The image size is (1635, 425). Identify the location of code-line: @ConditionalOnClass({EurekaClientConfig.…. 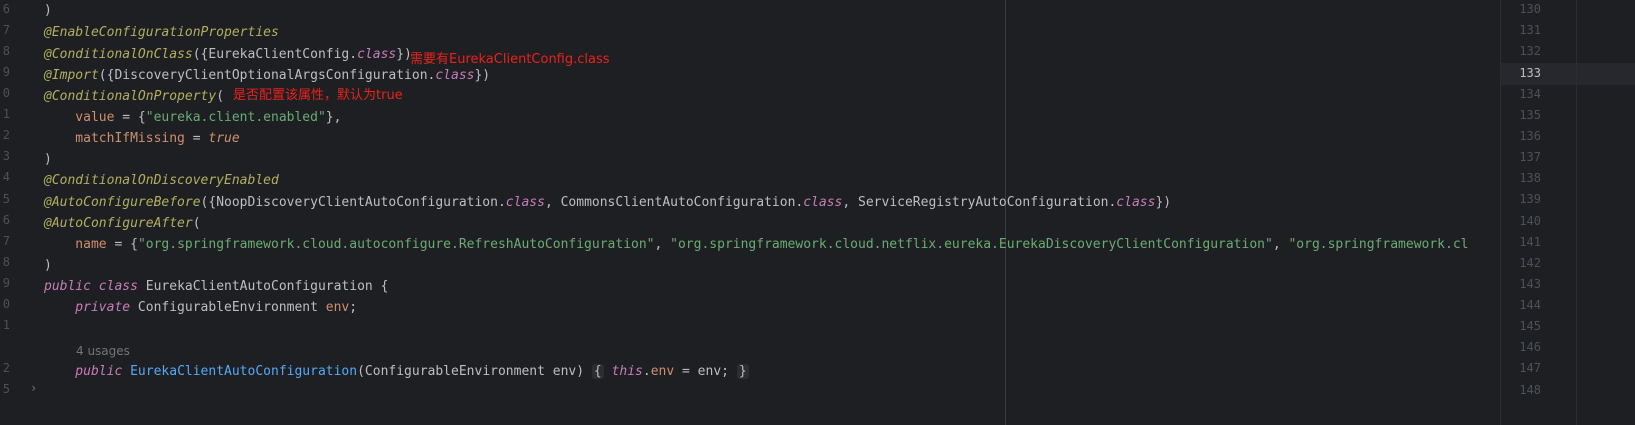
(228, 54).